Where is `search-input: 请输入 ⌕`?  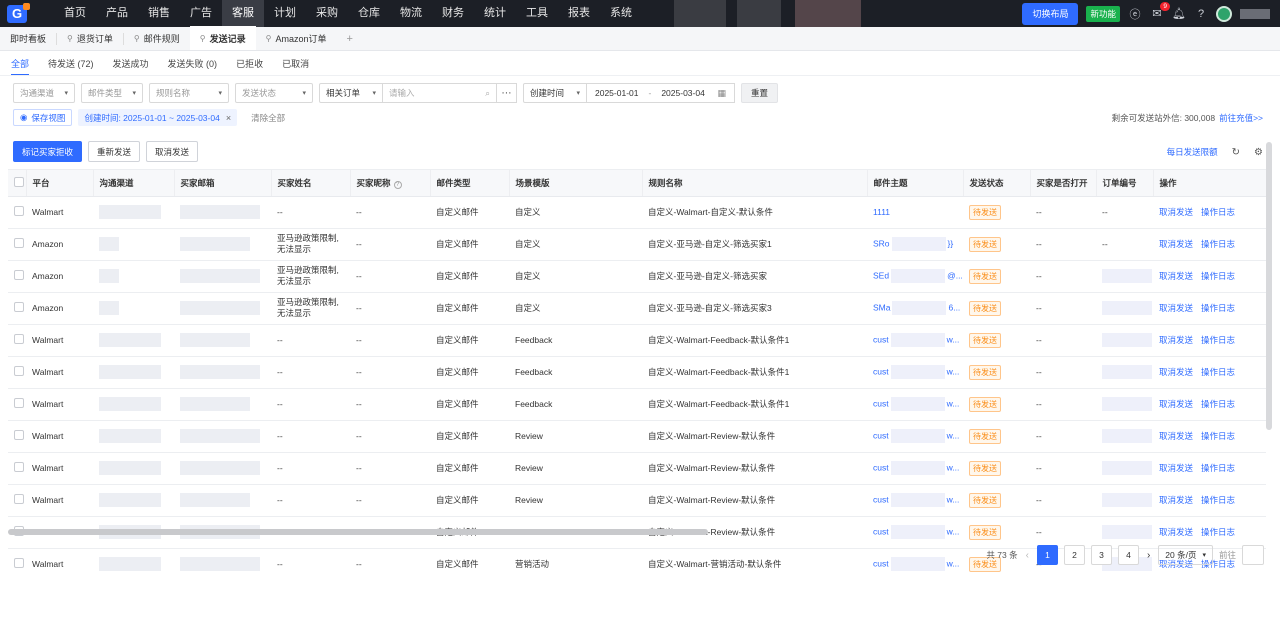
search-input: 请输入 ⌕ is located at coordinates (440, 93).